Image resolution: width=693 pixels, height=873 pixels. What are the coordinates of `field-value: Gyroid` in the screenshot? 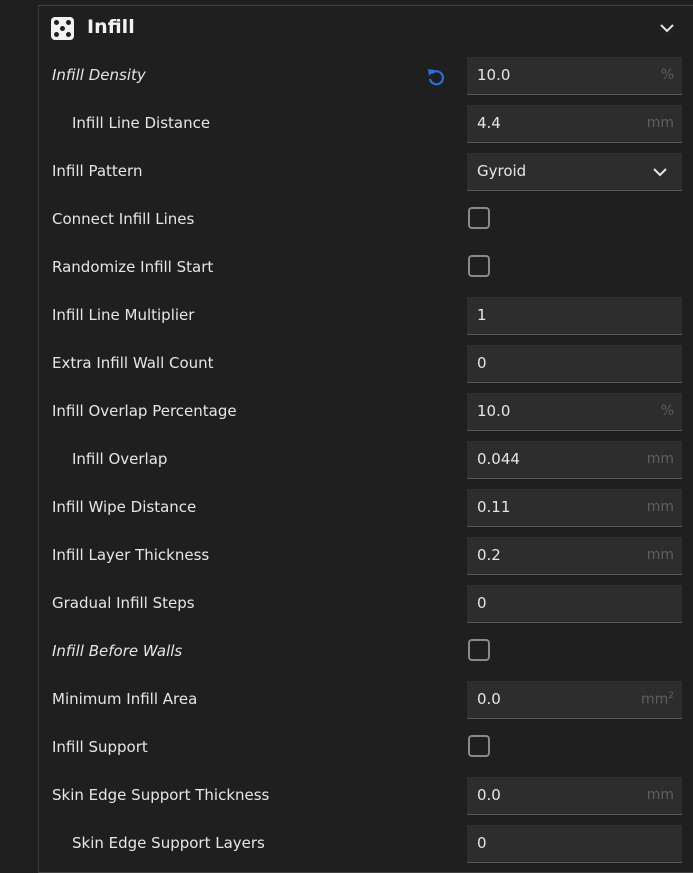 It's located at (502, 171).